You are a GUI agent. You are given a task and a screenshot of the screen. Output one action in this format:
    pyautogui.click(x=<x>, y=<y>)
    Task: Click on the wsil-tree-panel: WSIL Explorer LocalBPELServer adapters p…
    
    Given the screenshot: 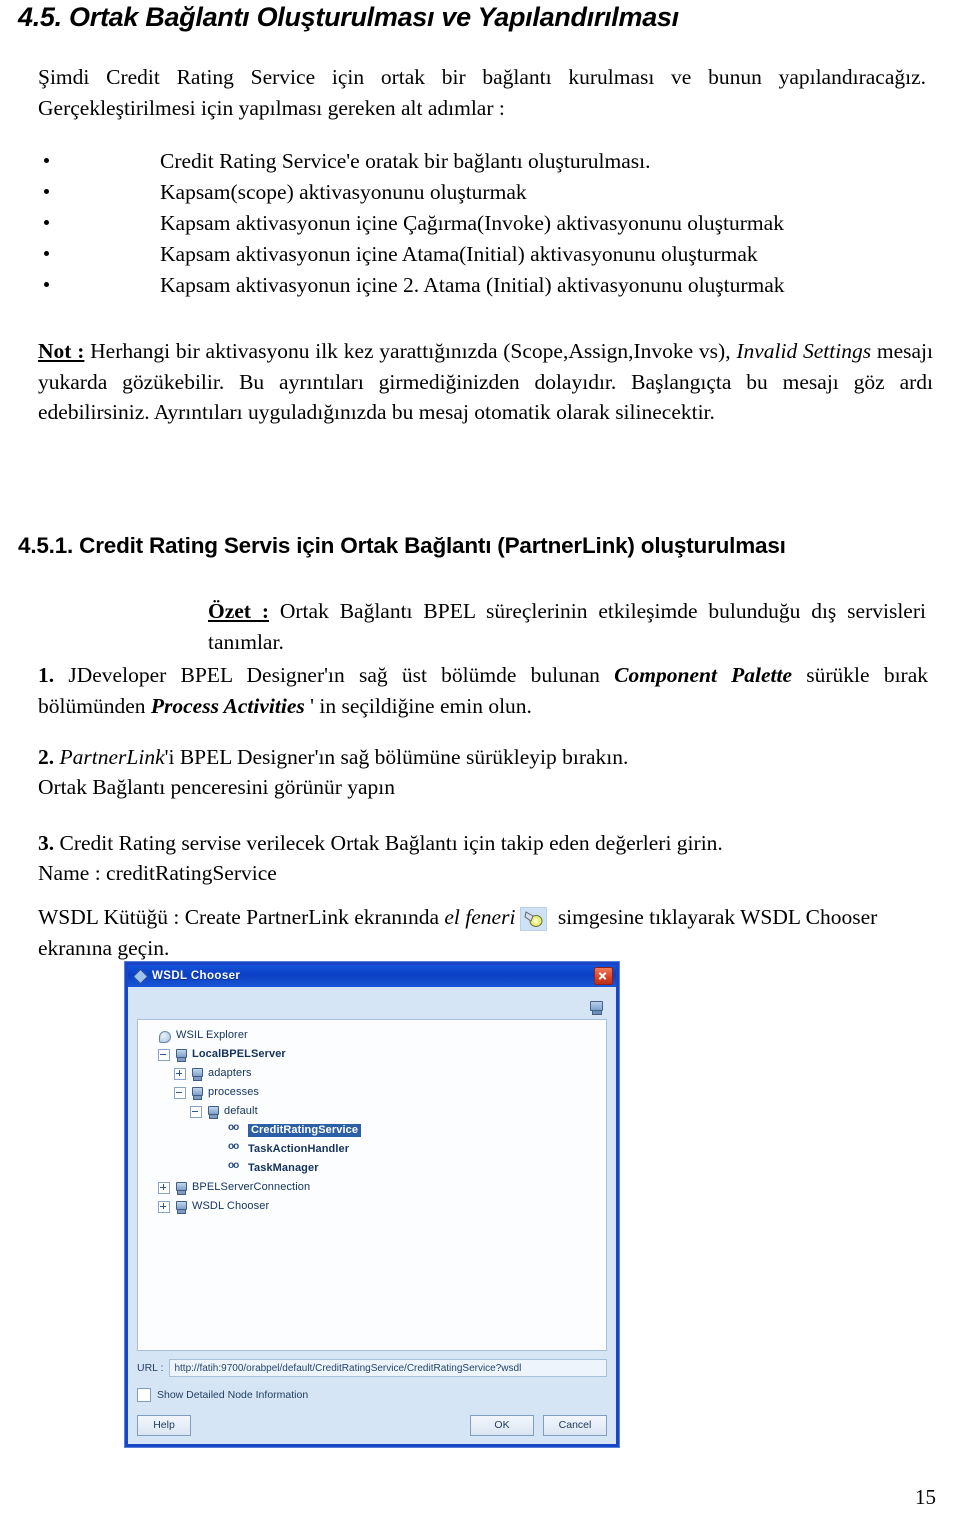 What is the action you would take?
    pyautogui.click(x=372, y=1185)
    